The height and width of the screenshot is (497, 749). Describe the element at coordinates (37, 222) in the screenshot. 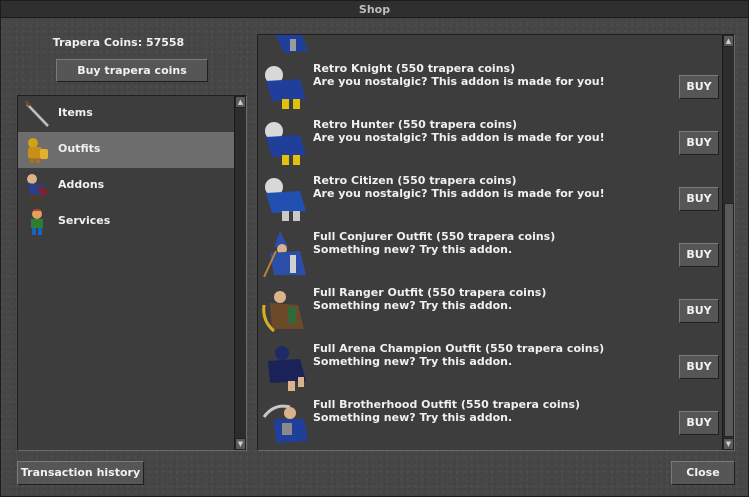

I see `character-icon` at that location.